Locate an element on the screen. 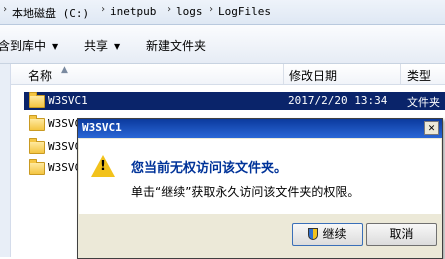 The height and width of the screenshot is (259, 445). share-button: 共享 ▼ is located at coordinates (102, 45).